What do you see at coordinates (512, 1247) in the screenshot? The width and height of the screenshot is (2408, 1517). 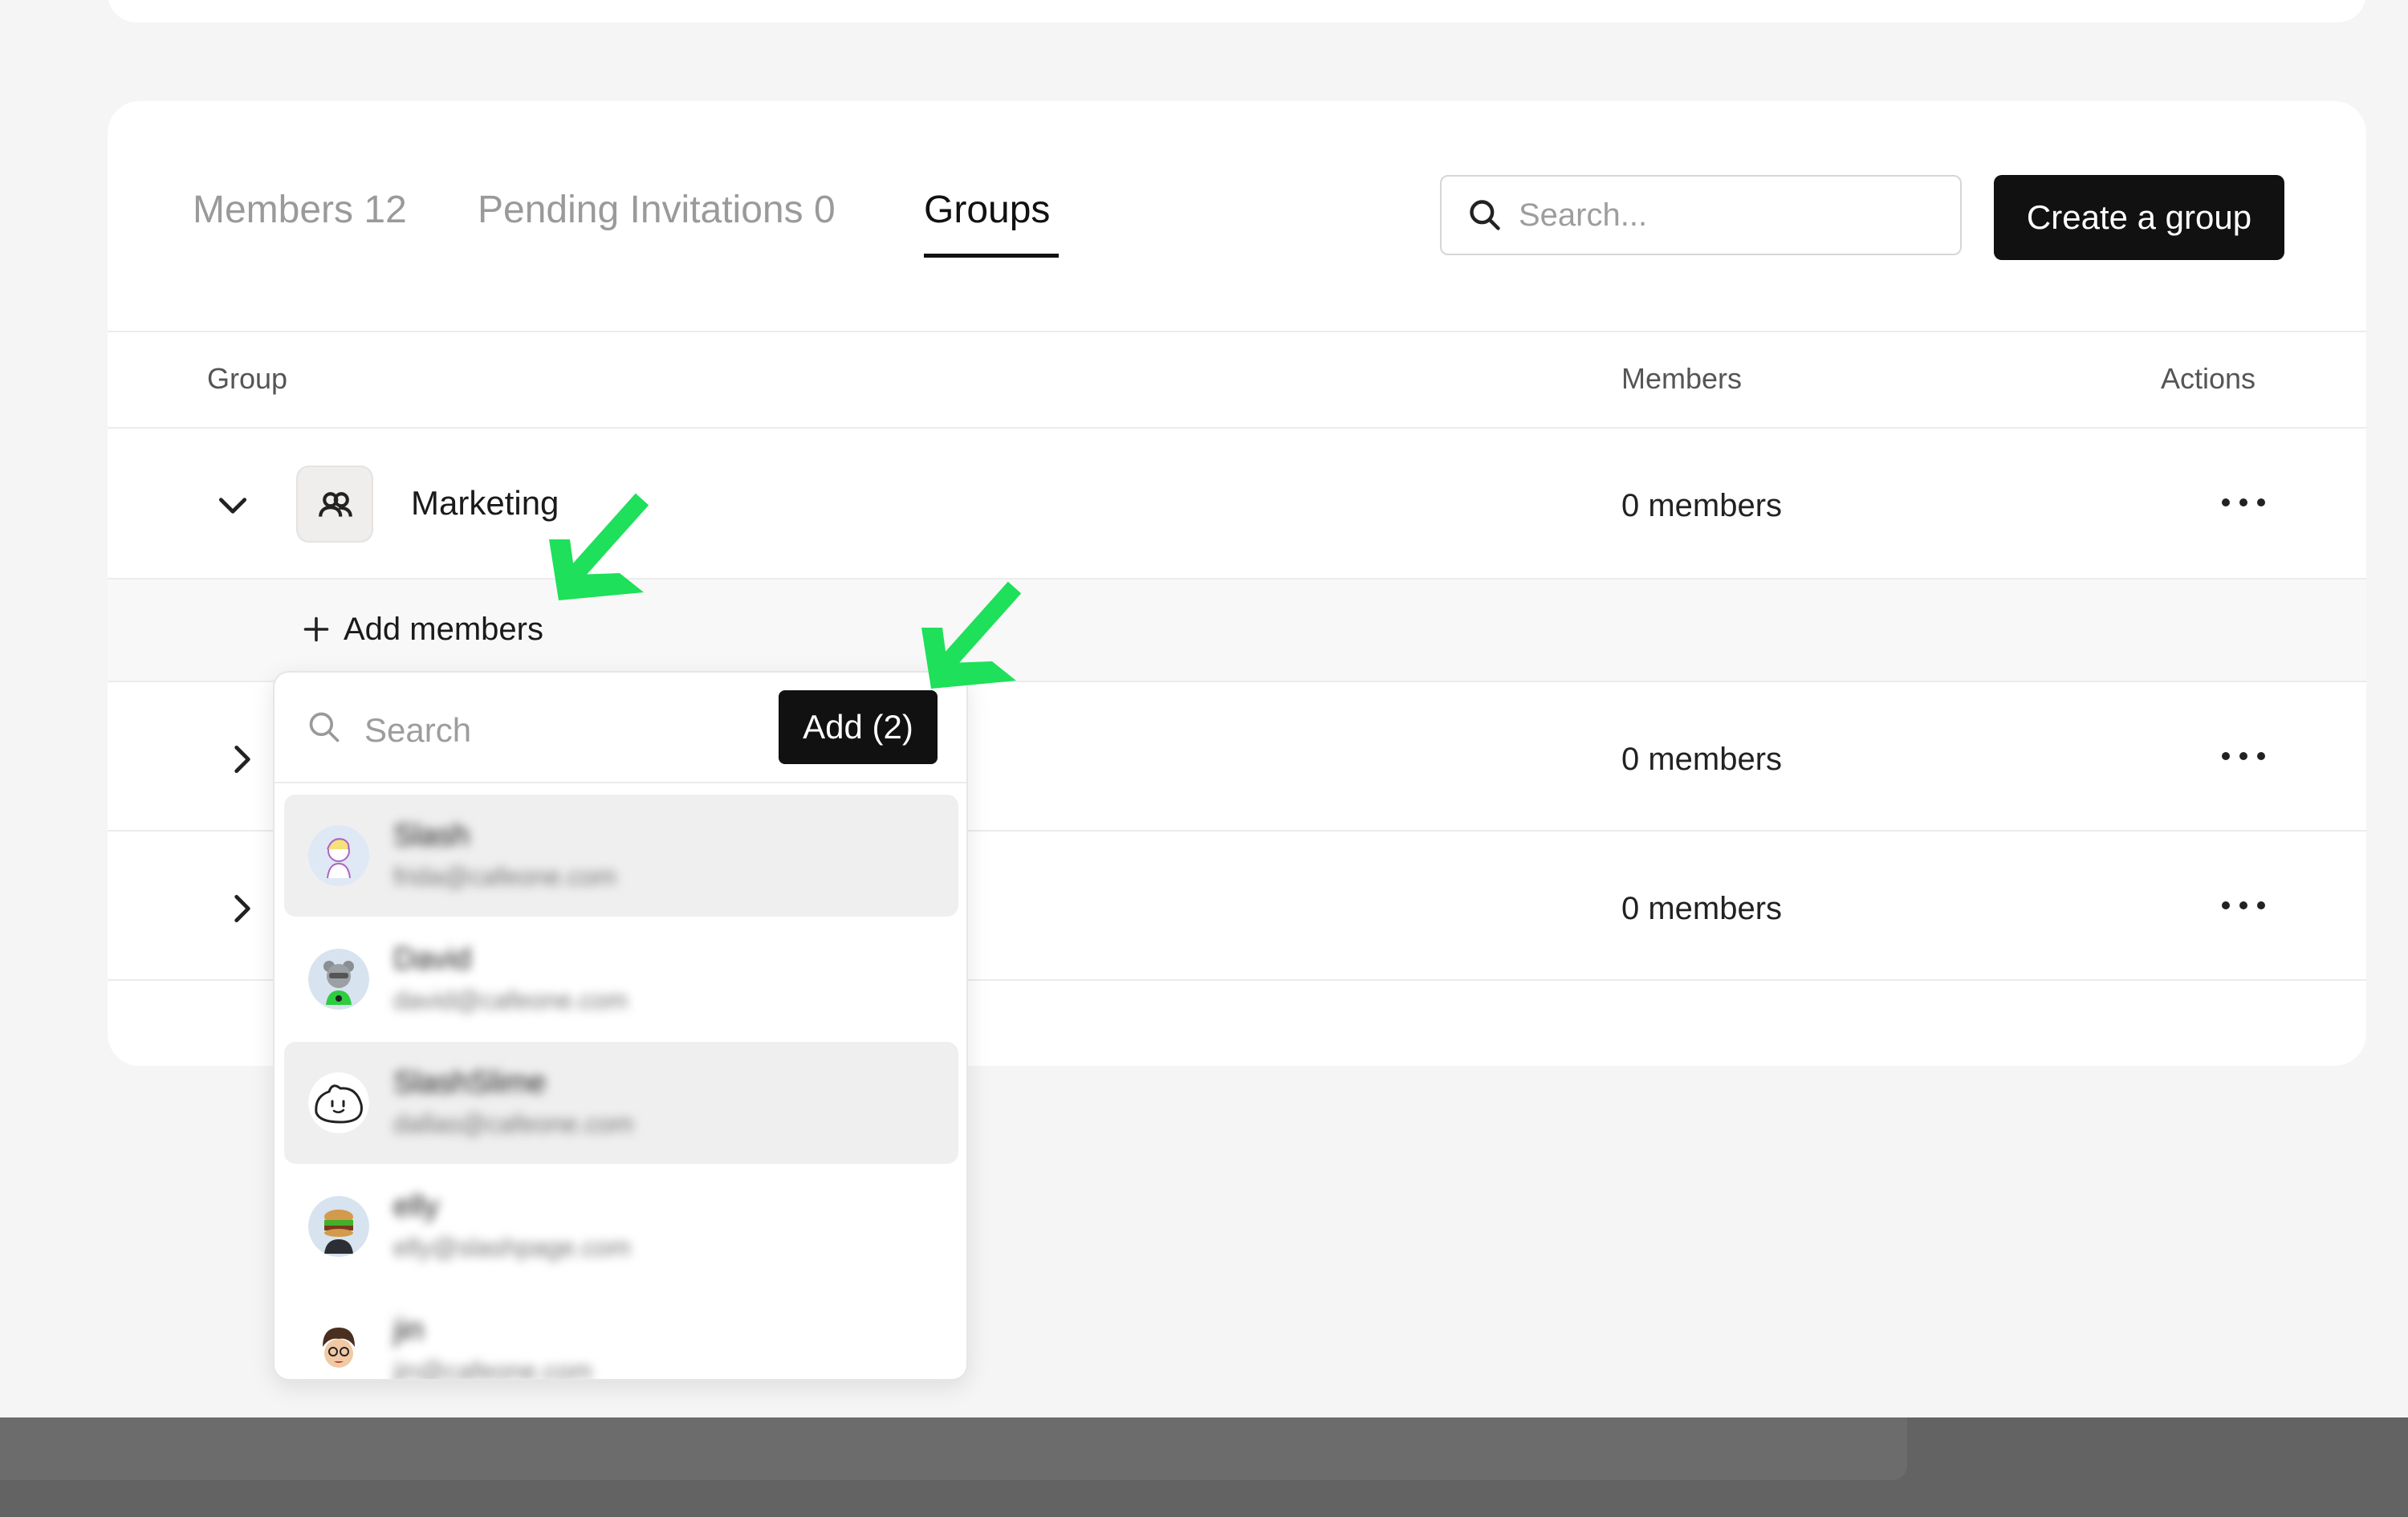 I see `user-email: elly@slashpage.com` at bounding box center [512, 1247].